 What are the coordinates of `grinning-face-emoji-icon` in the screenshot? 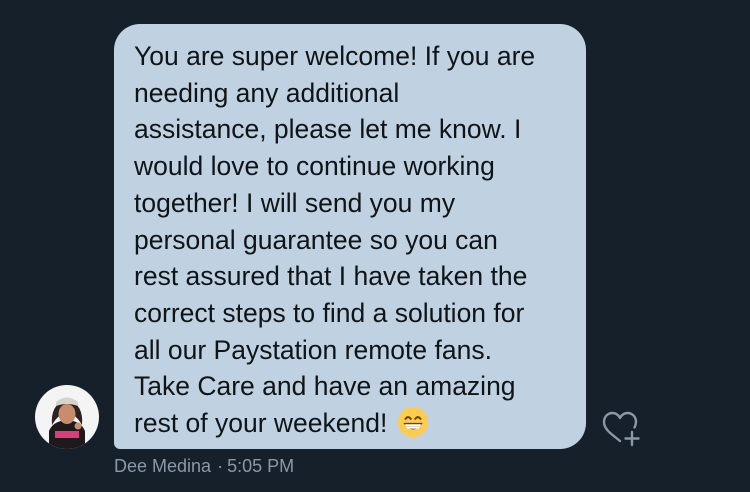 It's located at (413, 427).